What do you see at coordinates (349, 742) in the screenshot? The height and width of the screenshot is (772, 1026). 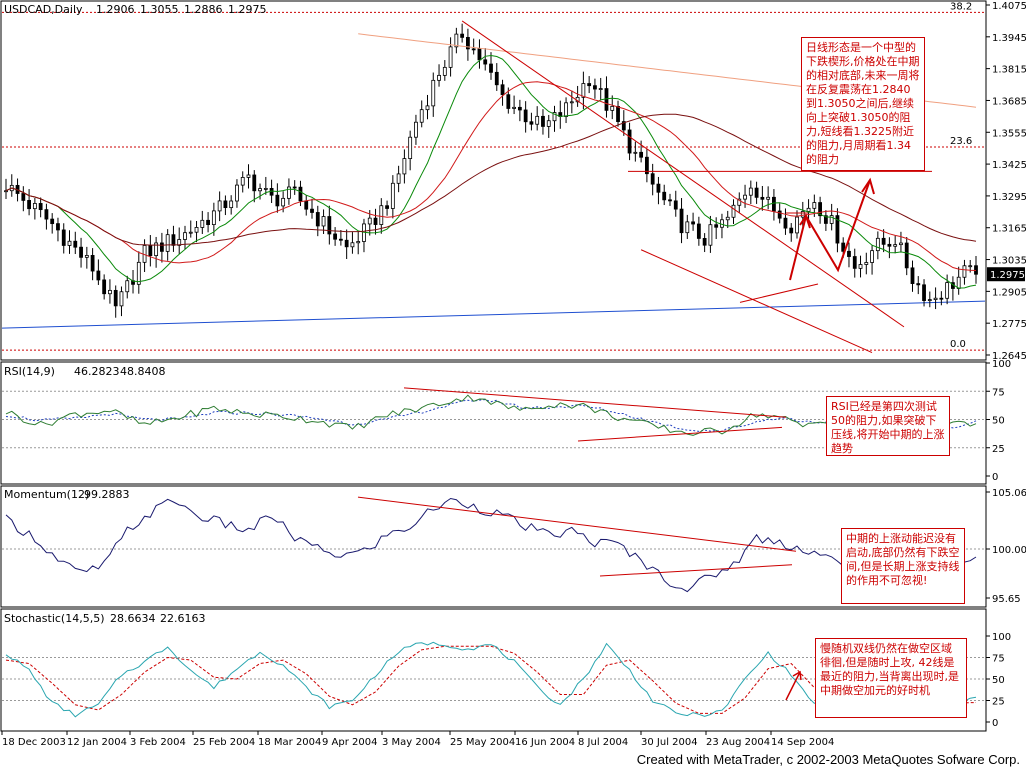 I see `date-tick-label-5: 9 Apr 2004` at bounding box center [349, 742].